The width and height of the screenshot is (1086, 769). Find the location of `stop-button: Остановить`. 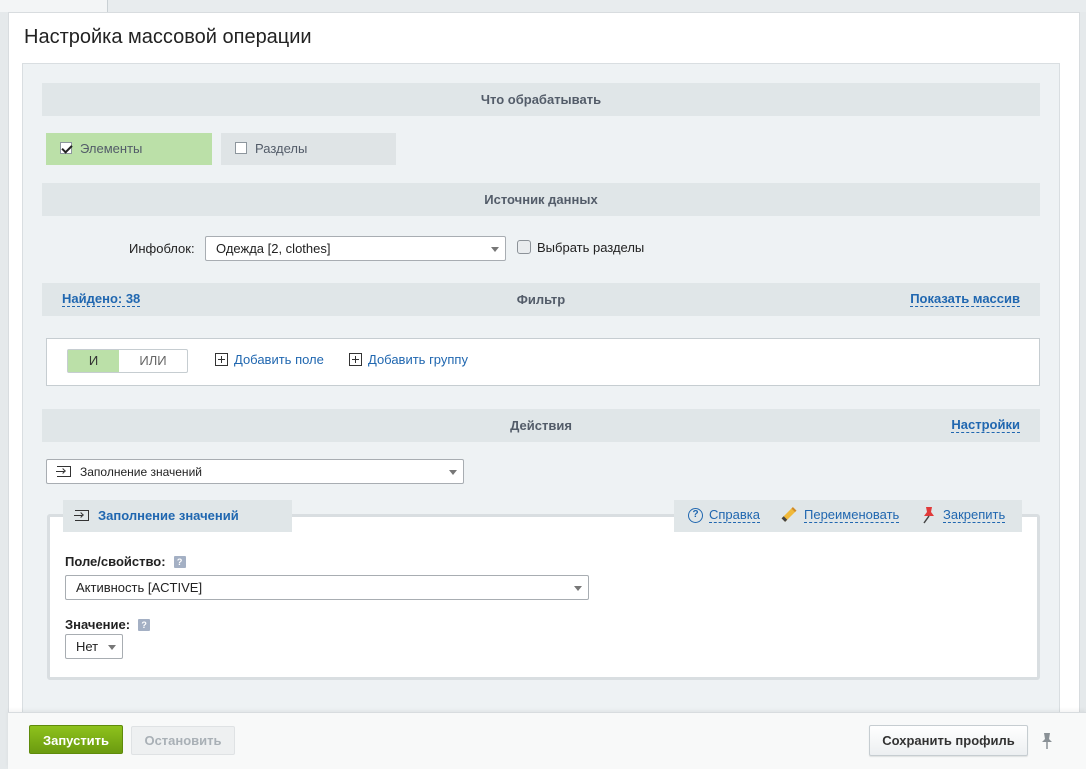

stop-button: Остановить is located at coordinates (183, 740).